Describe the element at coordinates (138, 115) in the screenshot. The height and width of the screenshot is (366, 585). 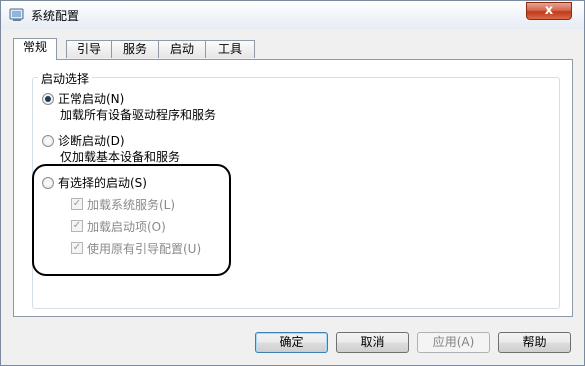
I see `normal-startup-description: 加载所有设备驱动程序和服务` at that location.